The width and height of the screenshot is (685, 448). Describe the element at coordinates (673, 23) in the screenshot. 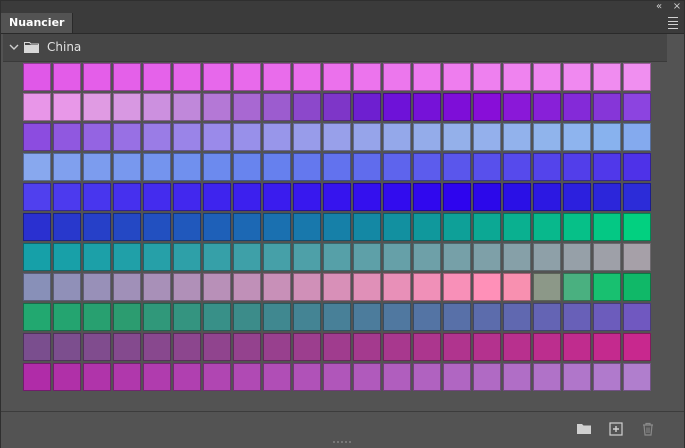

I see `hamburger-menu-icon` at that location.